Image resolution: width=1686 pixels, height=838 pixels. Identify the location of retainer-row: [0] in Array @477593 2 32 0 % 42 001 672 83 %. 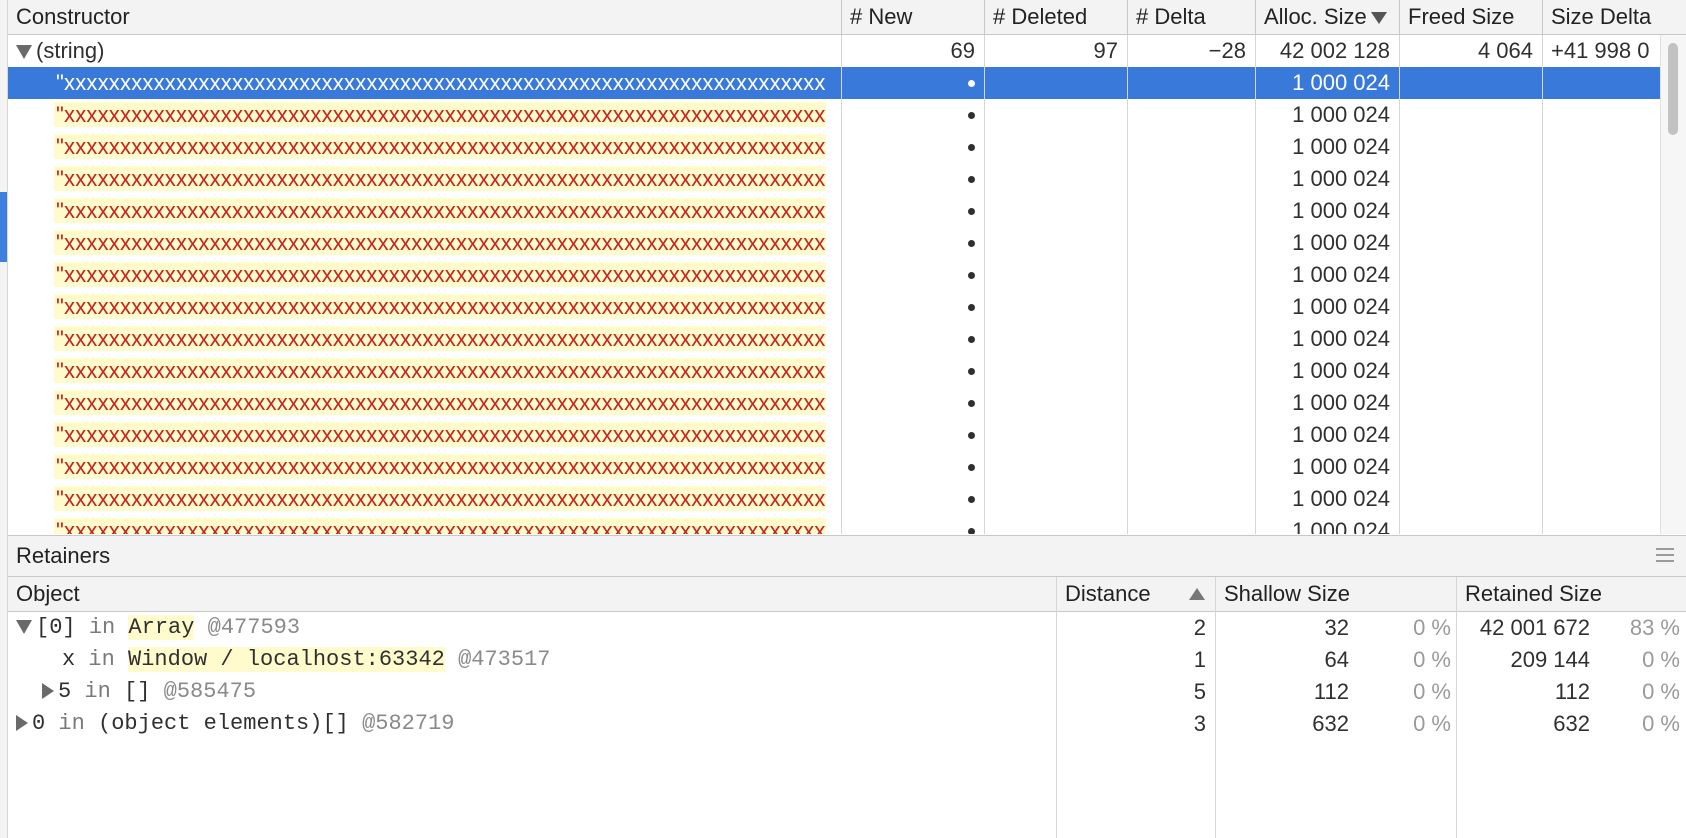
(847, 628).